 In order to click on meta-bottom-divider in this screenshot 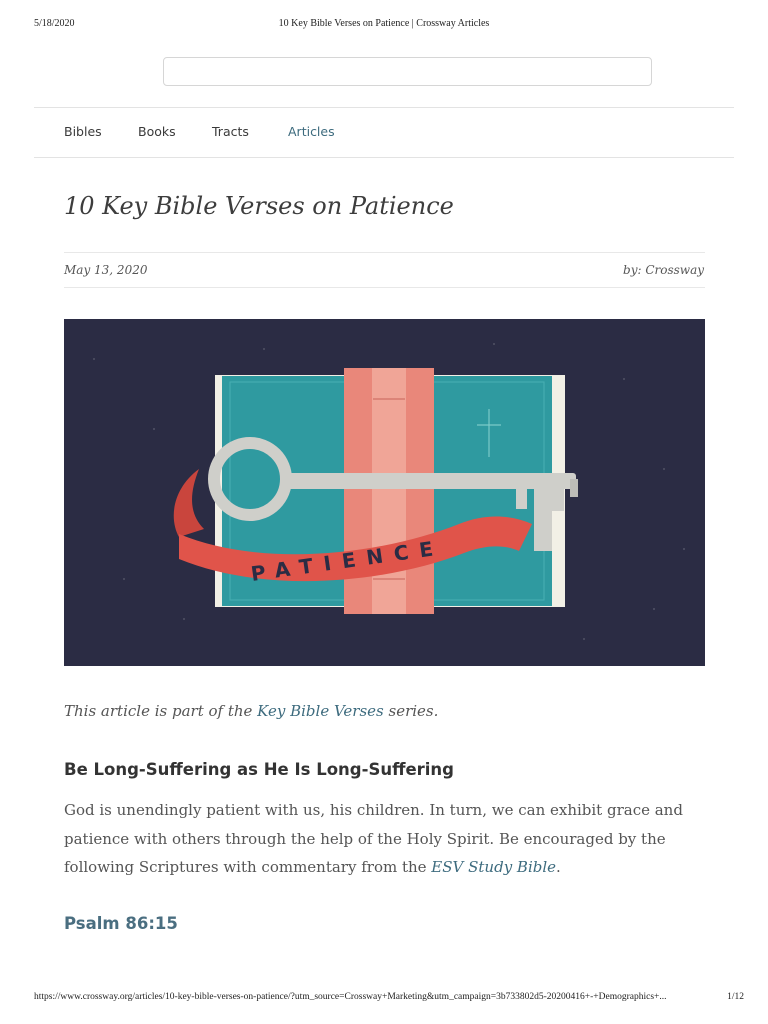, I will do `click(384, 287)`.